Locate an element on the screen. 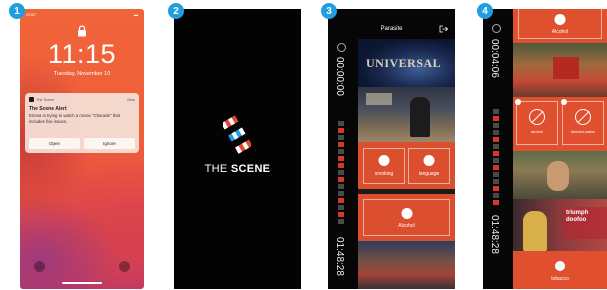 The image size is (607, 290). discrimination-flag: discrimi-nation is located at coordinates (582, 122).